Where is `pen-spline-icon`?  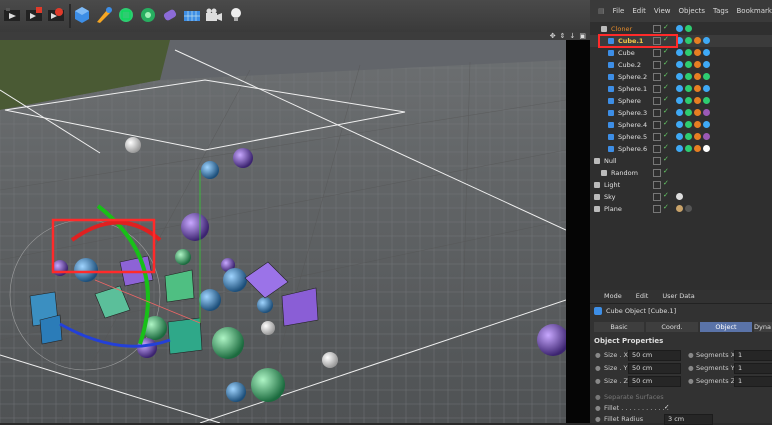 pen-spline-icon is located at coordinates (104, 15).